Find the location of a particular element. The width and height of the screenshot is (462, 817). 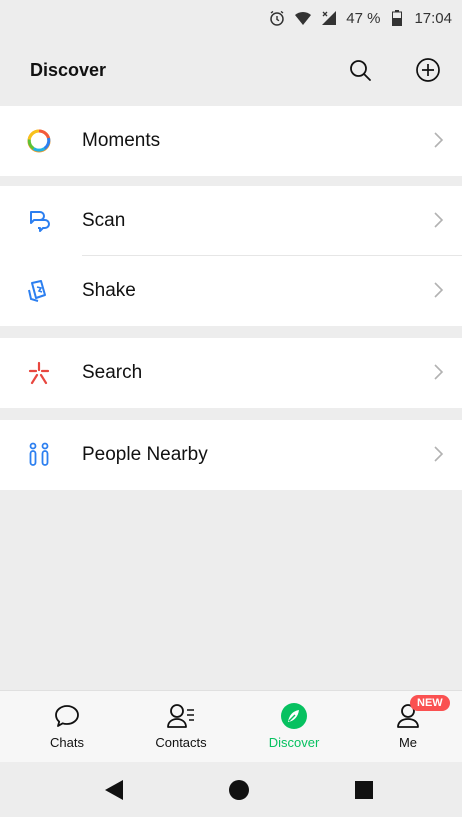

tab-chats: Chats is located at coordinates (67, 730).